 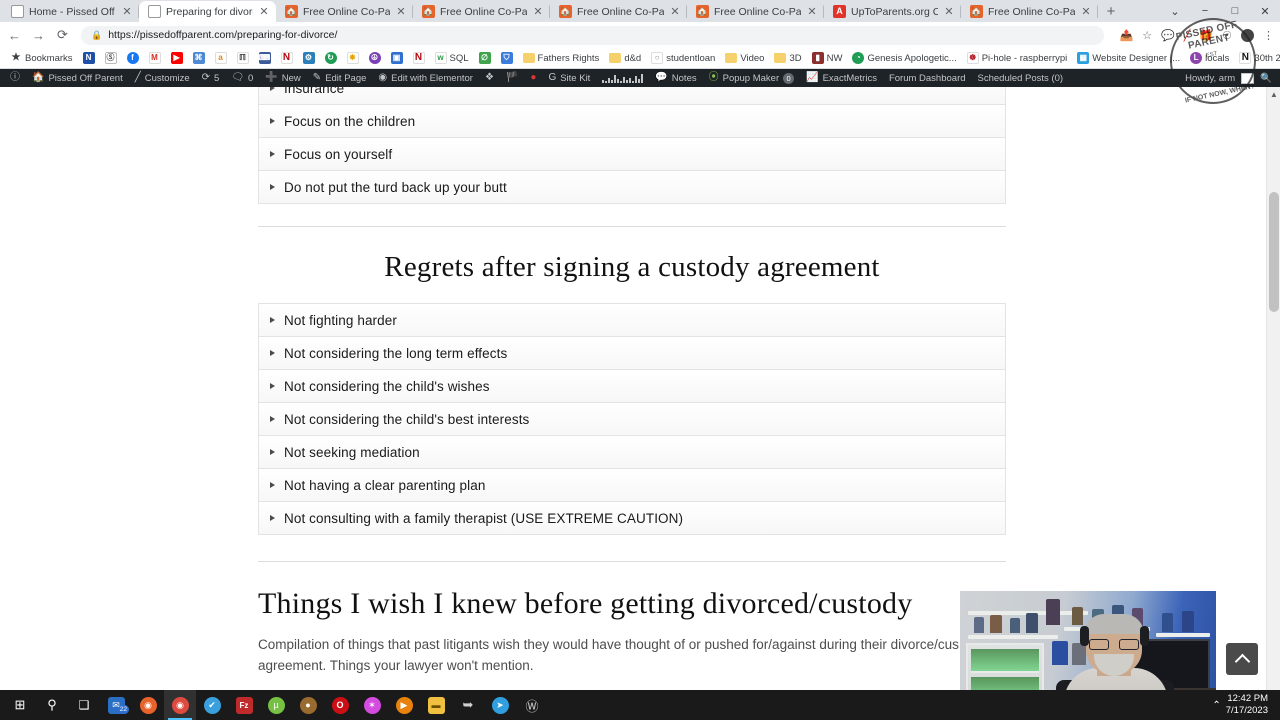 I want to click on browser-tab: A UpToParents.org Certificat ✕, so click(x=892, y=11).